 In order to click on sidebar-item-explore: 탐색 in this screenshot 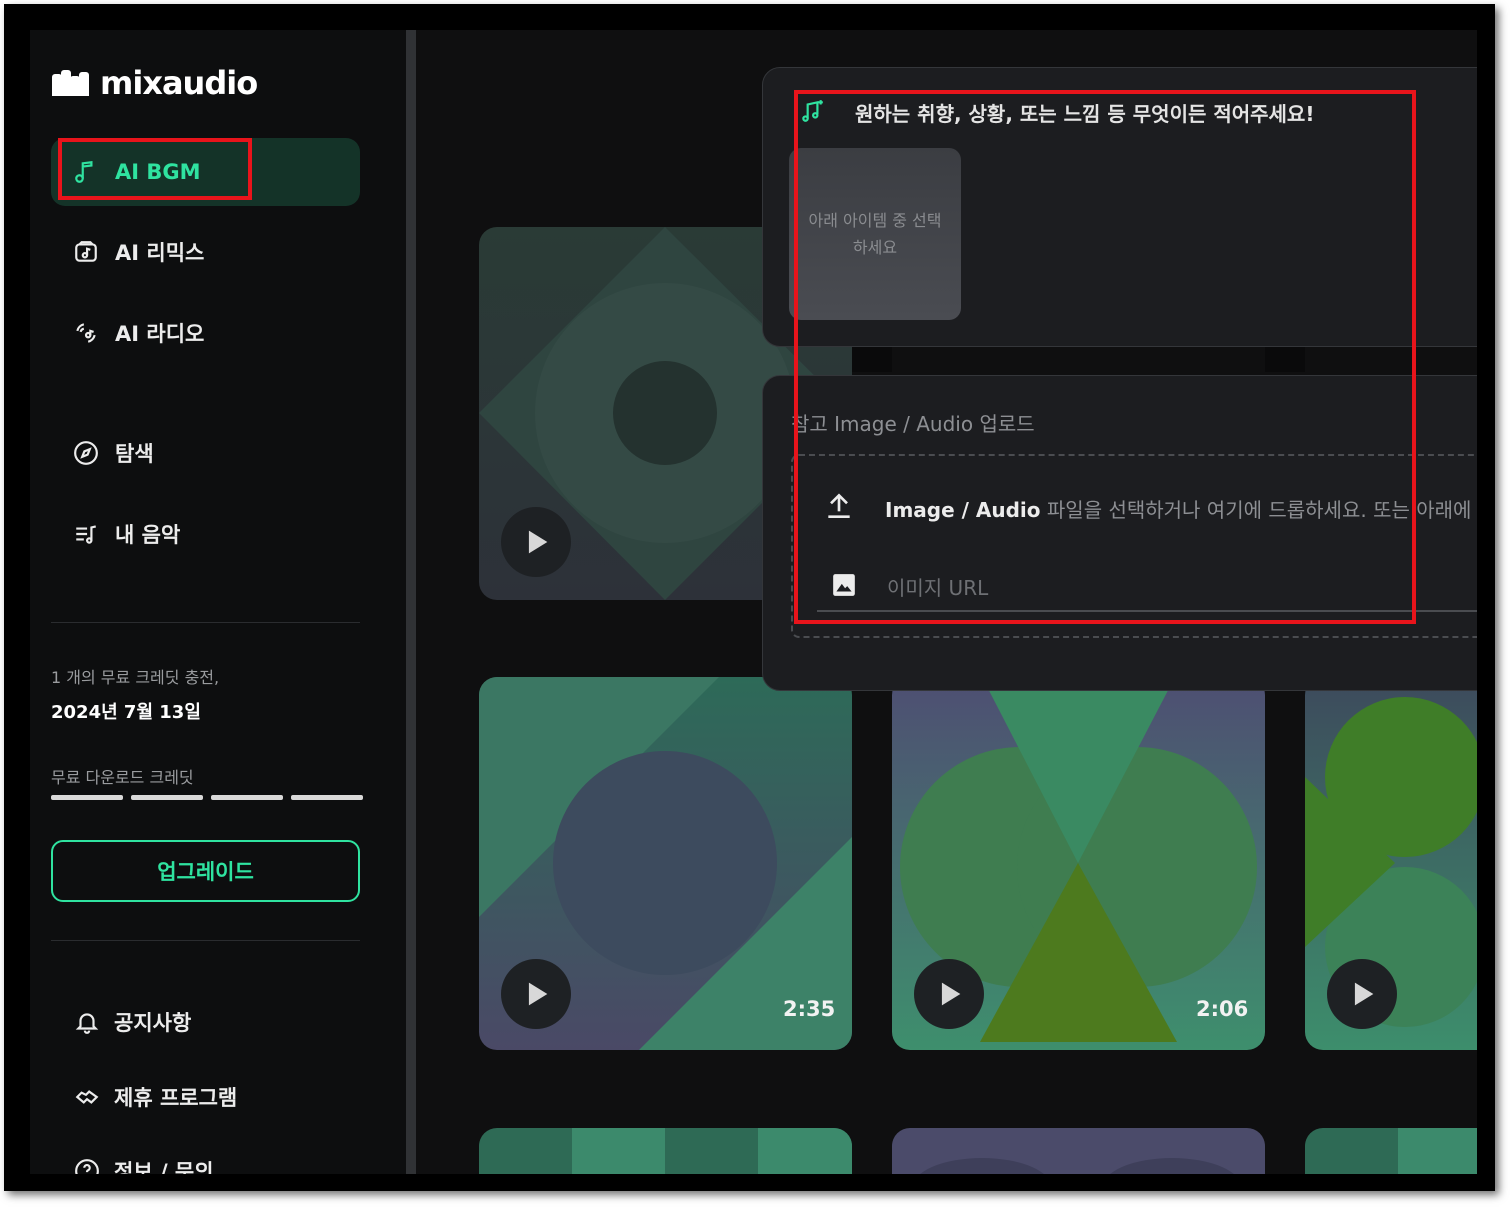, I will do `click(205, 453)`.